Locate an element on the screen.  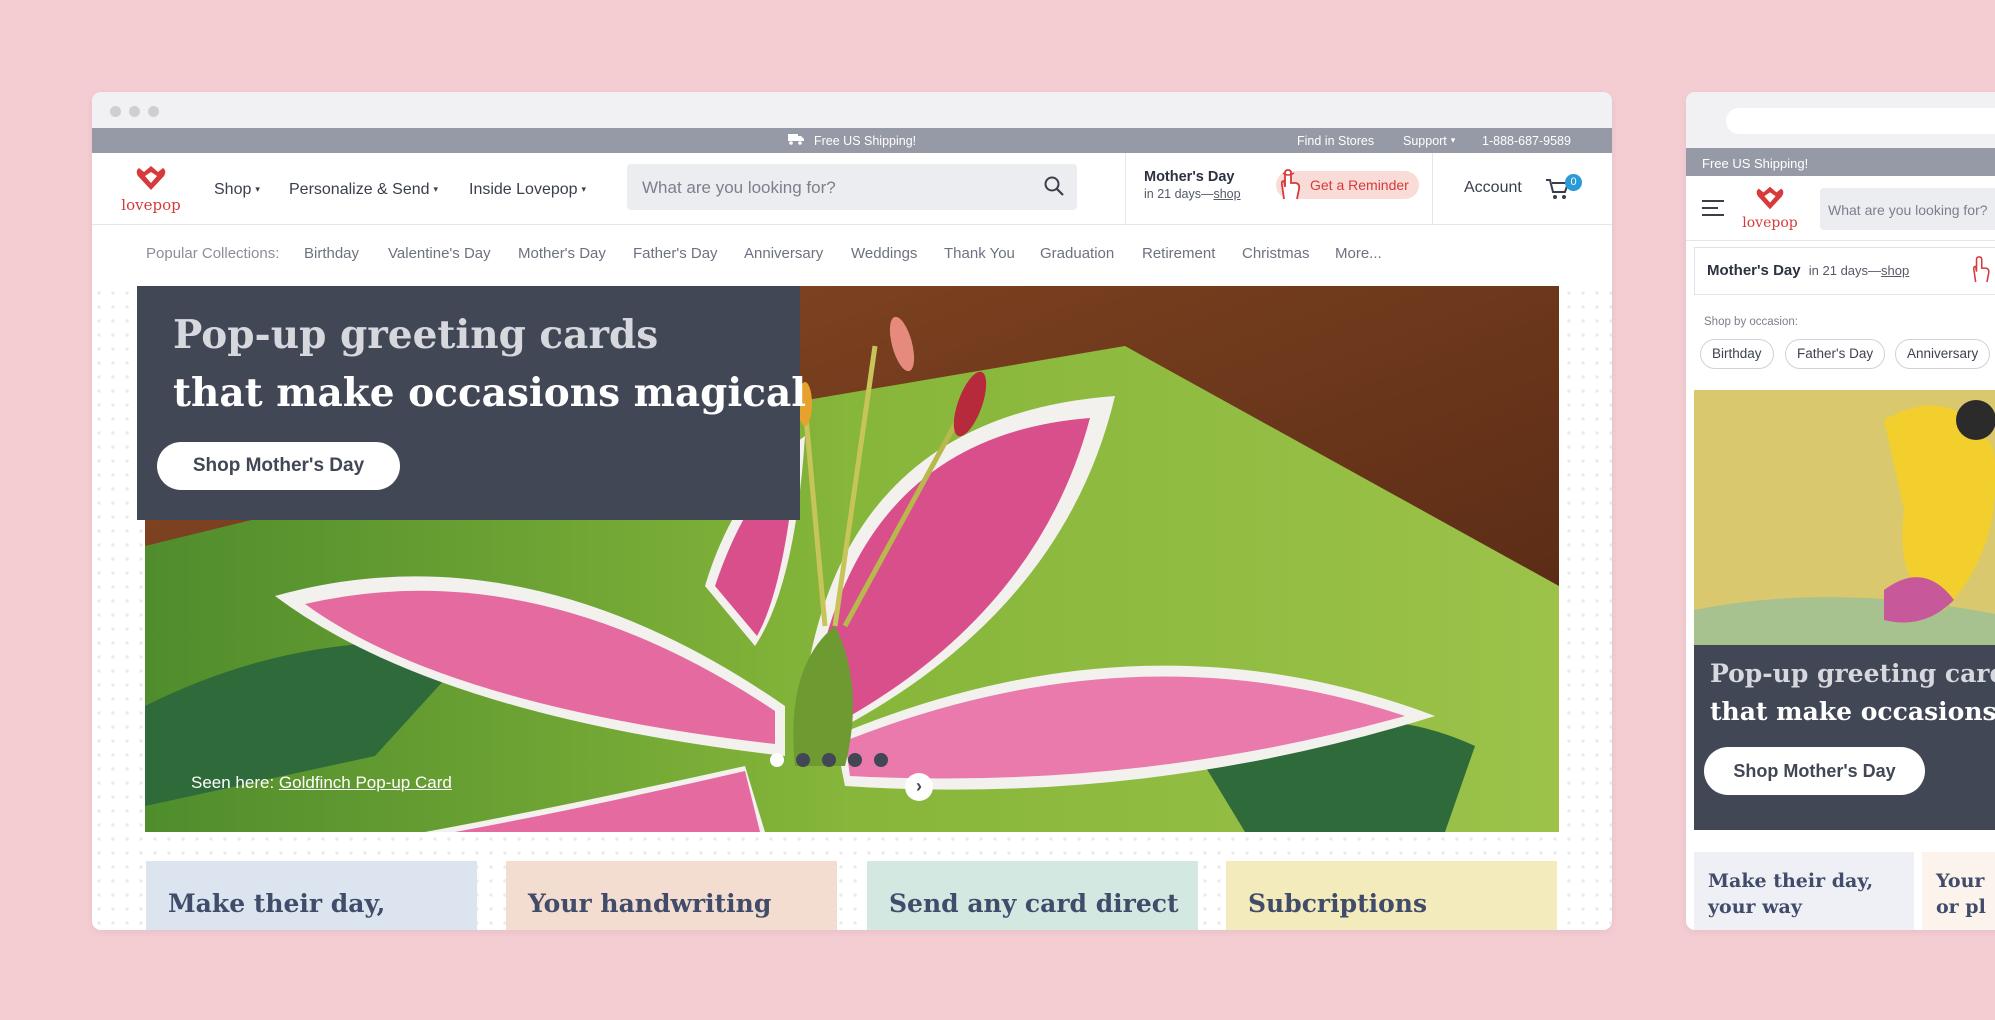
carousel-next-arrow-icon: › is located at coordinates (919, 787).